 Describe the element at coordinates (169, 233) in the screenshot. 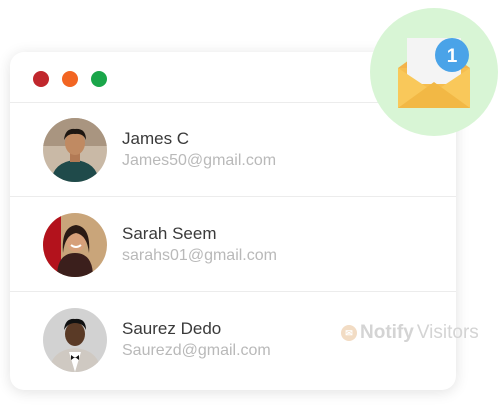

I see `contact-name: Sarah Seem` at that location.